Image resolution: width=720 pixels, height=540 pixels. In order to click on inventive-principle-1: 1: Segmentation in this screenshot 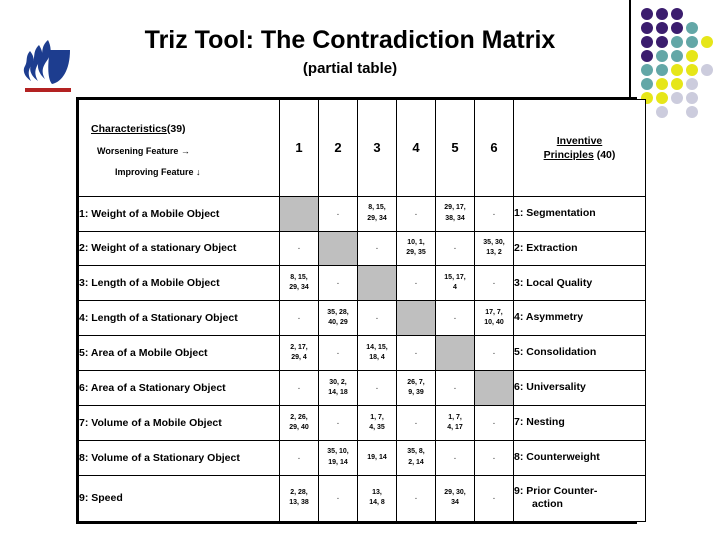, I will do `click(579, 213)`.